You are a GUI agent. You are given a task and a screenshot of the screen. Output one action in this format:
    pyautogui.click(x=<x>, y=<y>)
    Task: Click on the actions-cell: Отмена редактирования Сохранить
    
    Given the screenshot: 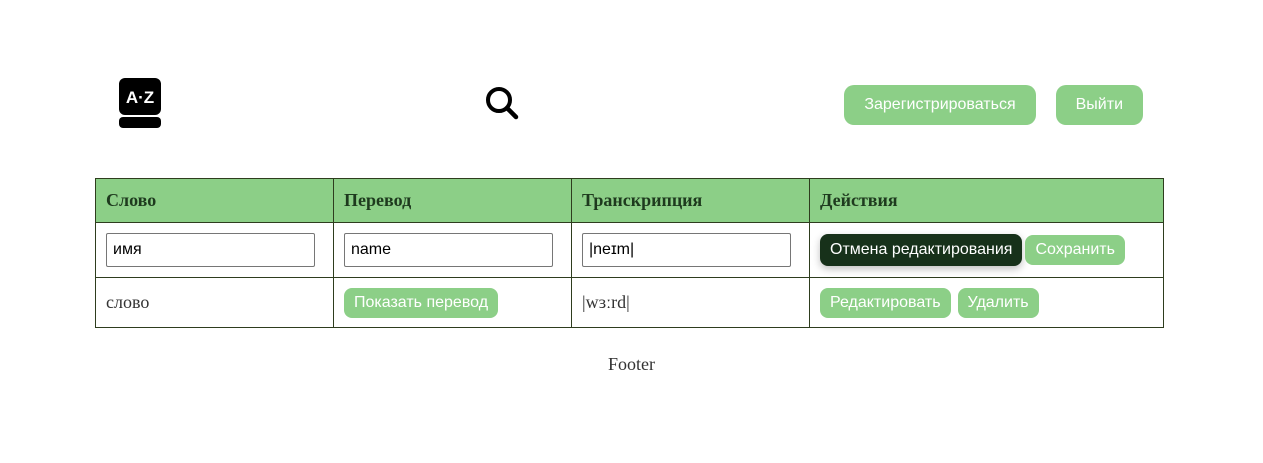 What is the action you would take?
    pyautogui.click(x=986, y=250)
    